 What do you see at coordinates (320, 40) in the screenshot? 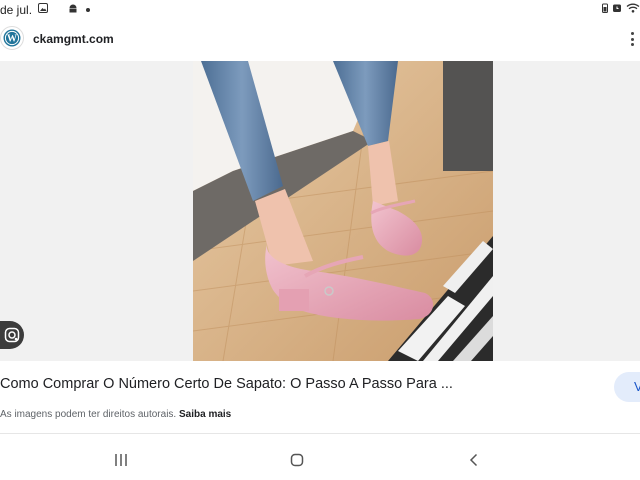
I see `result-header: W ckamgmt.com` at bounding box center [320, 40].